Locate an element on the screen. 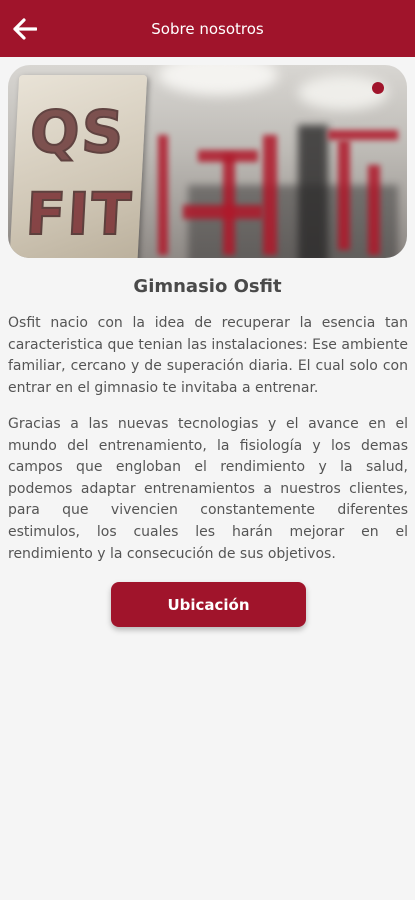 This screenshot has width=415, height=900. page-title: Sobre nosotros is located at coordinates (207, 28).